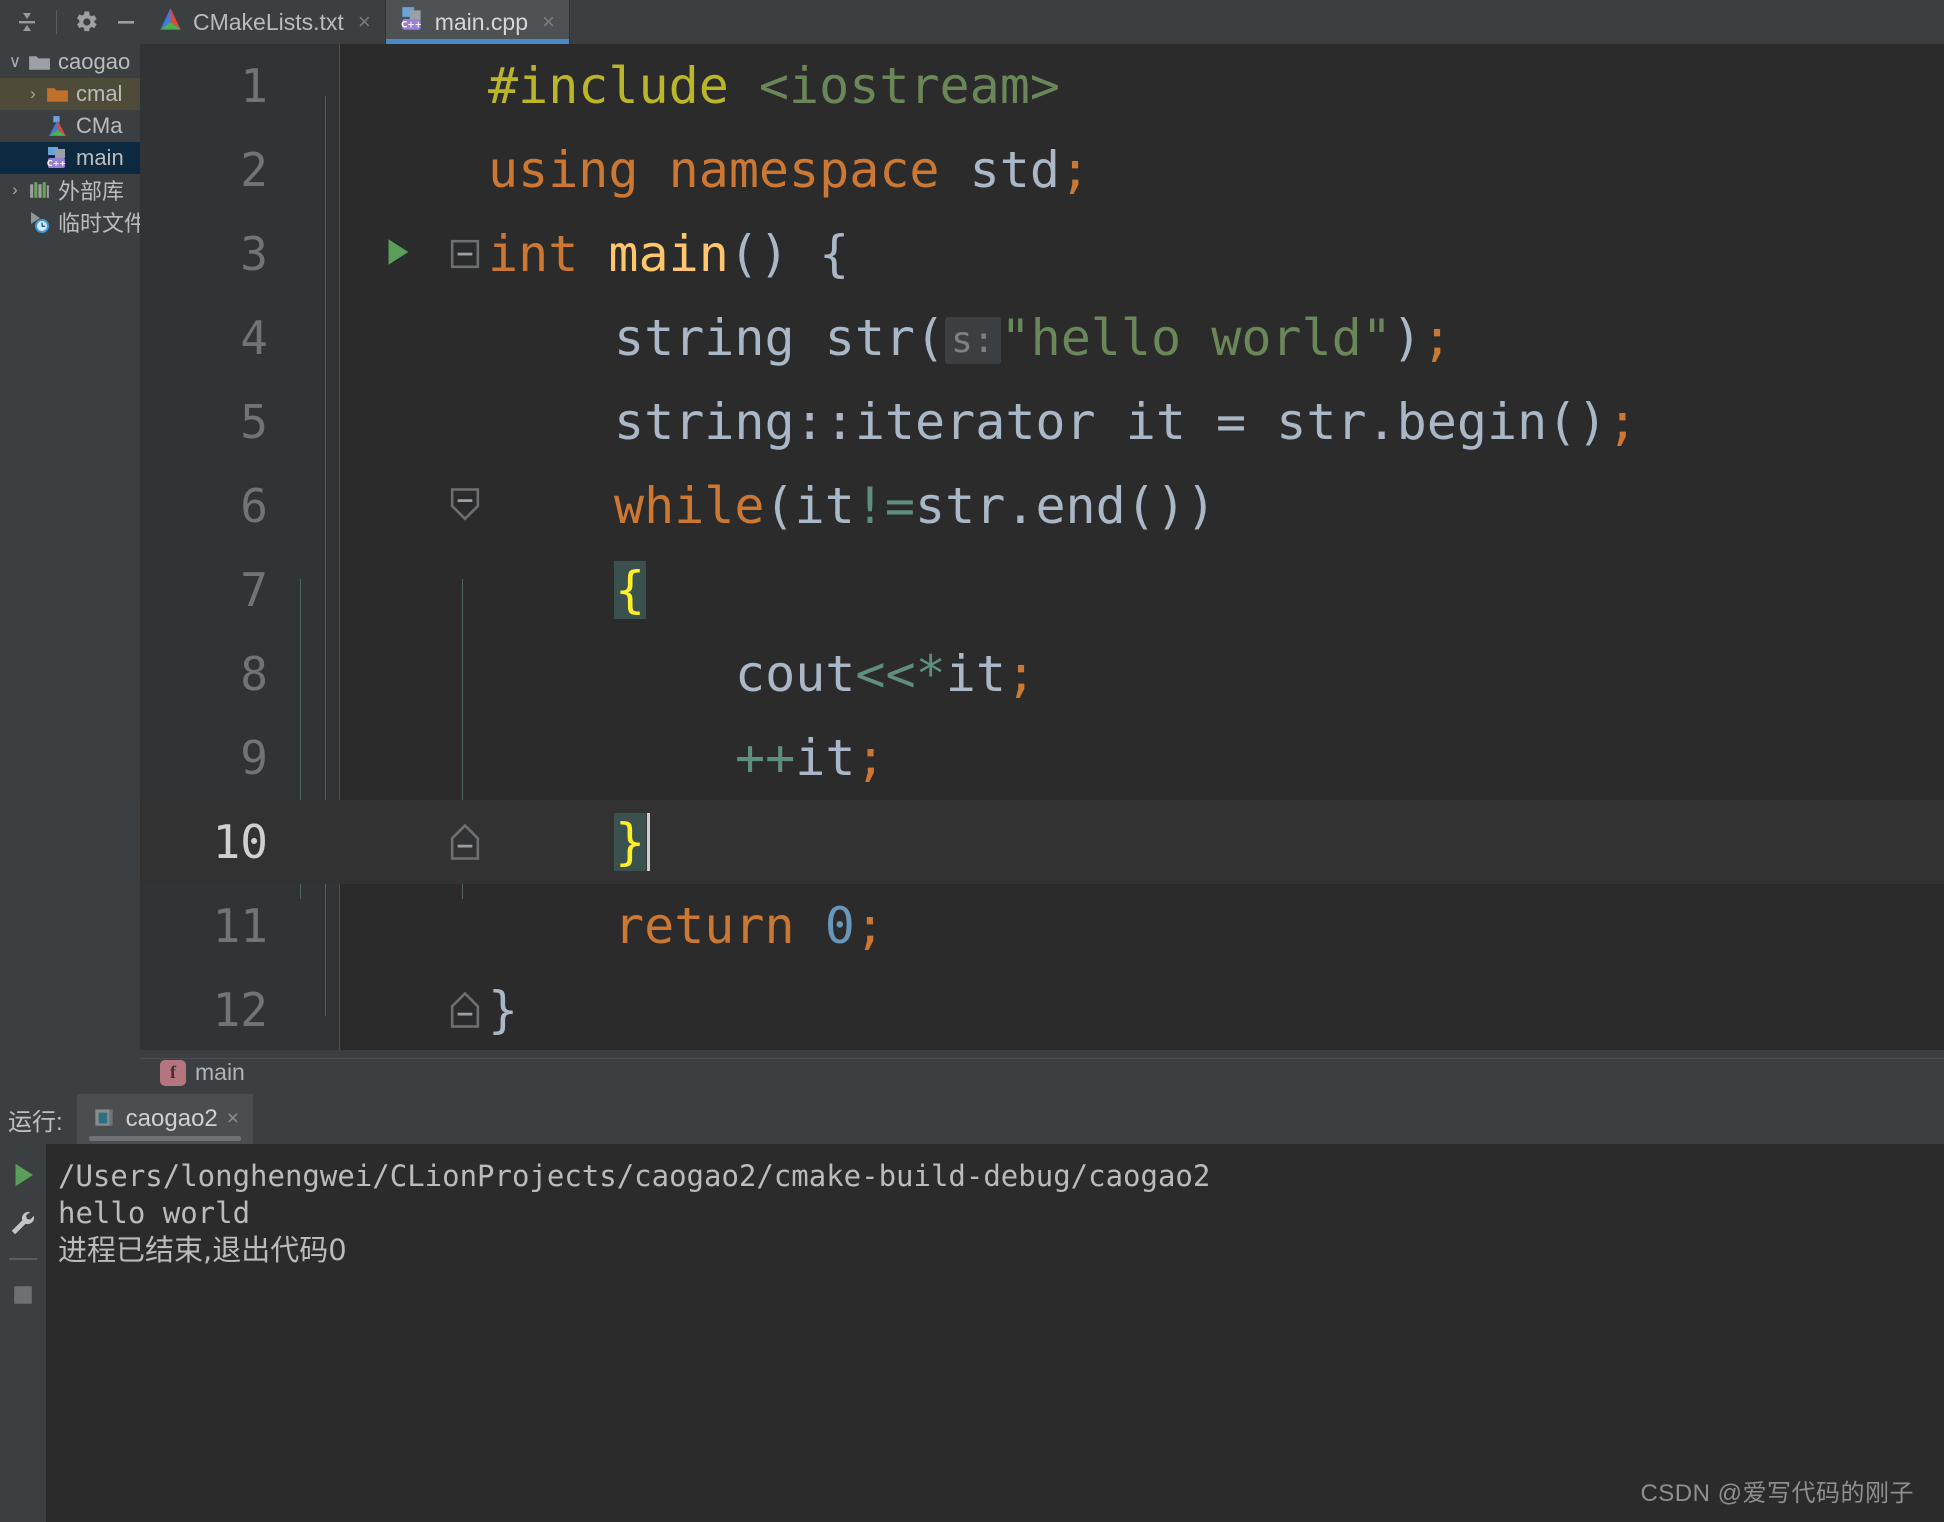 This screenshot has height=1522, width=1944. Describe the element at coordinates (1406, 338) in the screenshot. I see `close-paren: )` at that location.